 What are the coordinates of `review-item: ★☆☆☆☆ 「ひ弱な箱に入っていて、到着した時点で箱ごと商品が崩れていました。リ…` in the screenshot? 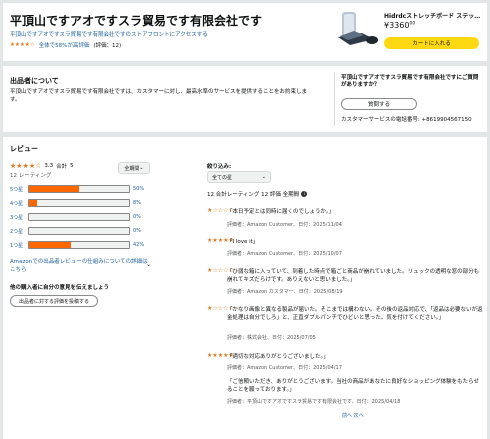 It's located at (347, 284).